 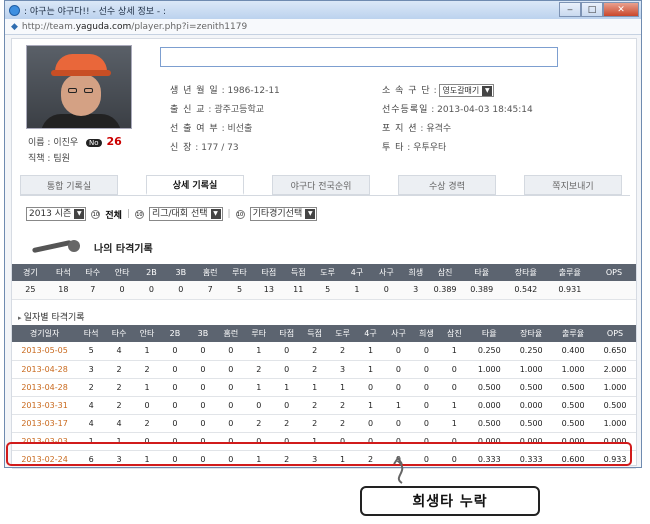 I want to click on table-cell: 11, so click(x=298, y=290).